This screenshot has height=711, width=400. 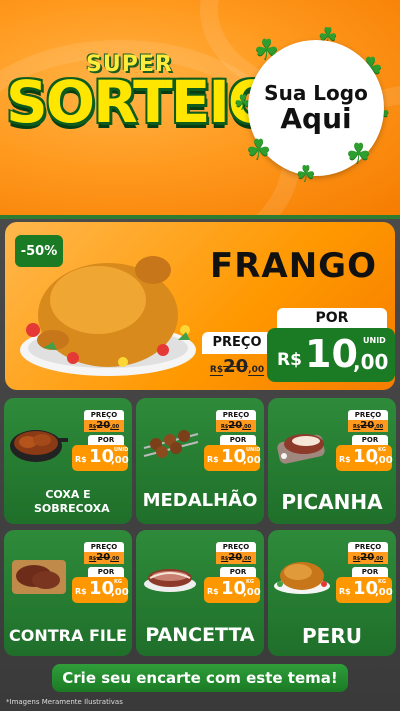 I want to click on discount-badge: -50%, so click(x=39, y=251).